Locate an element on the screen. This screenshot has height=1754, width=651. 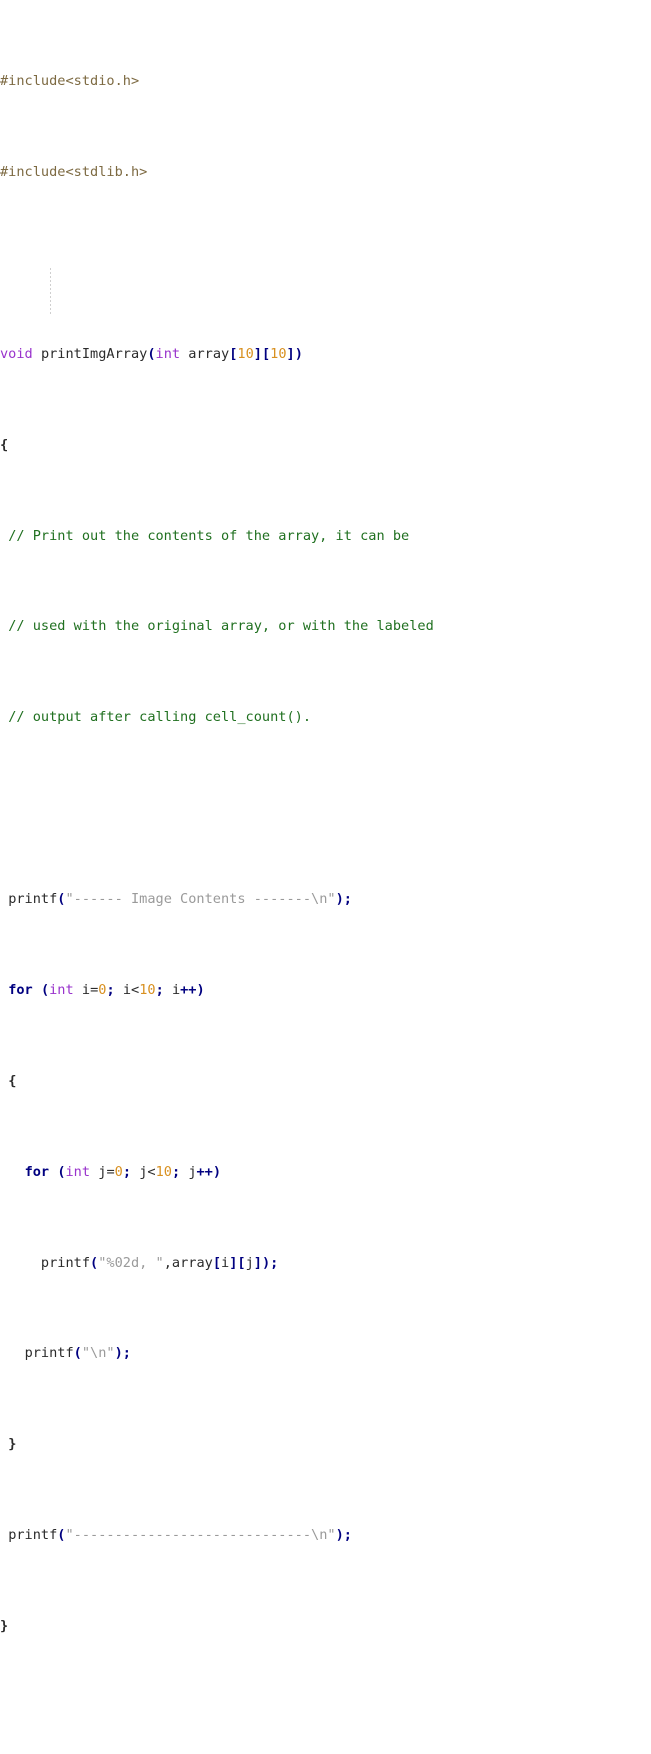
code-line: void printImgArray(int array[10][10]) is located at coordinates (325, 354).